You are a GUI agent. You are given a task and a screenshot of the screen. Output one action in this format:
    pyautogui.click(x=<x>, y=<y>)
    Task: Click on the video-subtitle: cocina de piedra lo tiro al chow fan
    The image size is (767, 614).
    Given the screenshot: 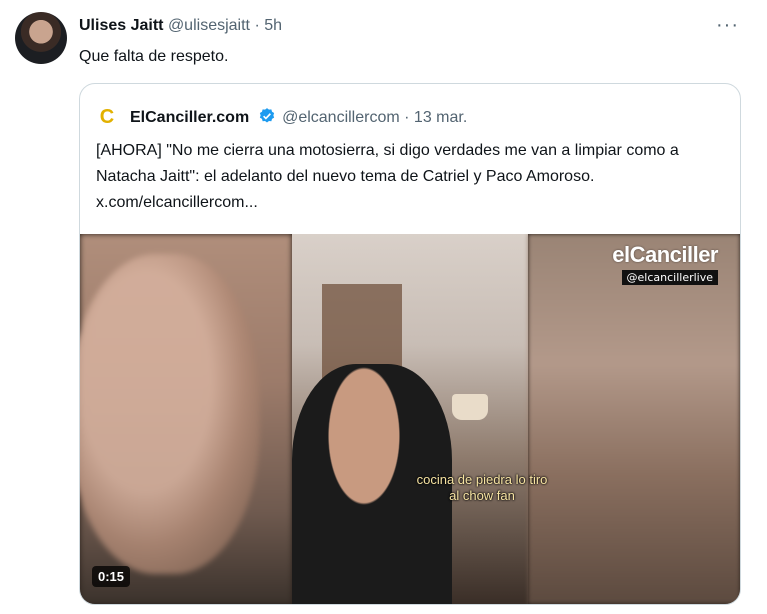 What is the action you would take?
    pyautogui.click(x=482, y=487)
    